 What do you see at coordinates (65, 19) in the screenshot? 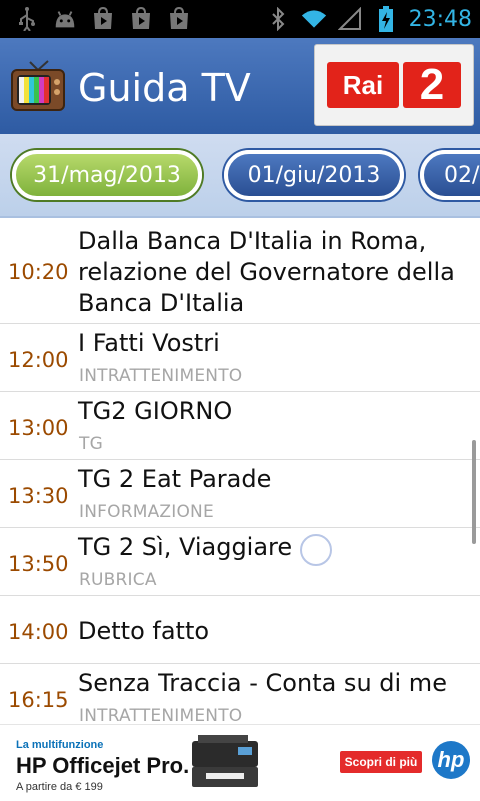
I see `android-icon` at bounding box center [65, 19].